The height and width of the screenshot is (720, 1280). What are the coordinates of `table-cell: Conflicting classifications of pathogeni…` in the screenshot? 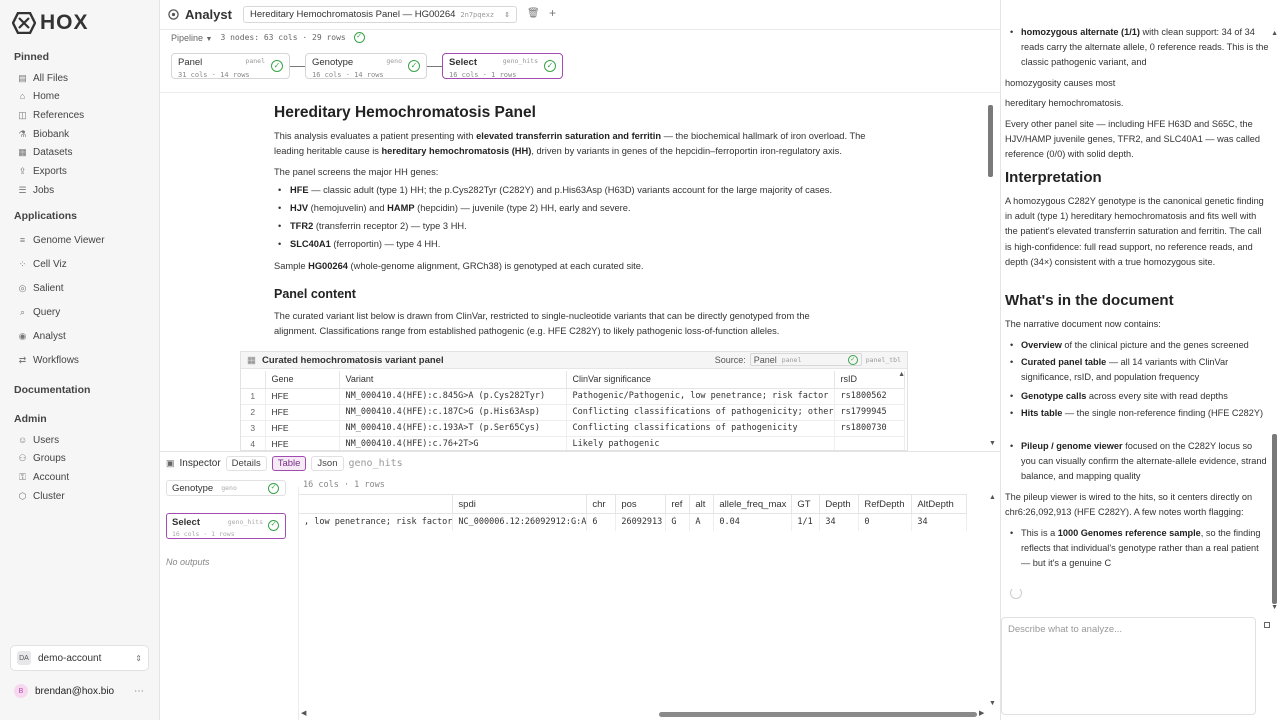 It's located at (700, 412).